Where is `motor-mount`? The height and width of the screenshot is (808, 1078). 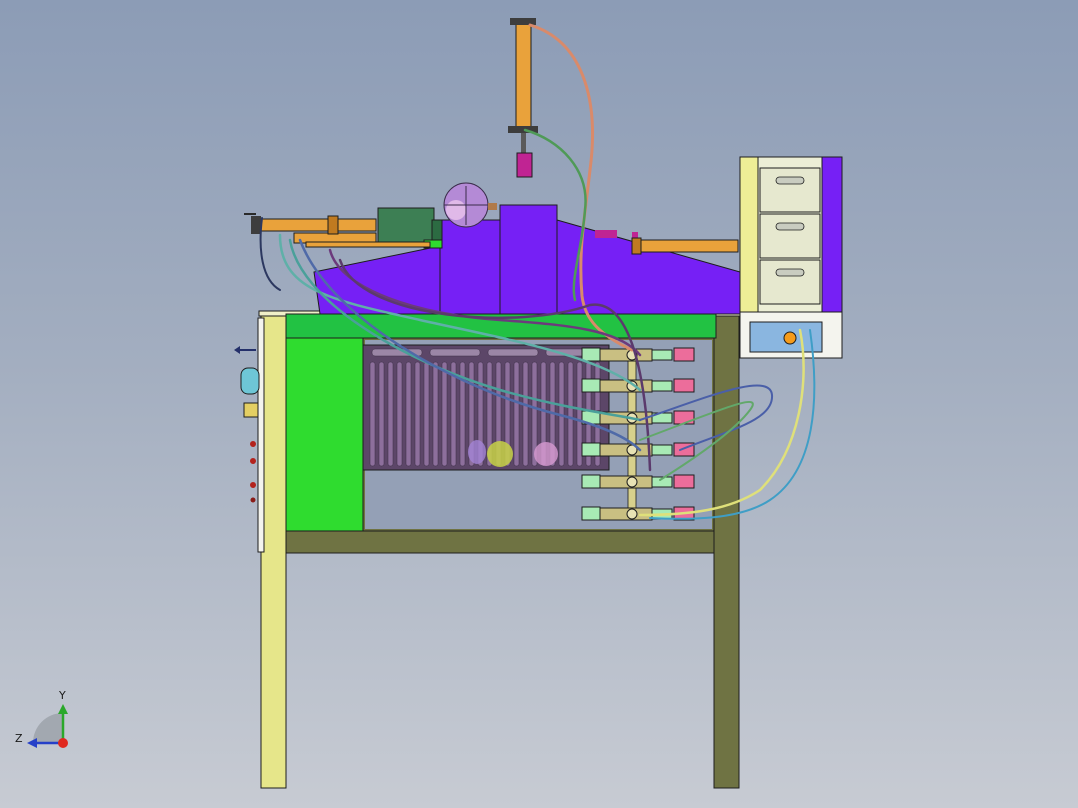
motor-mount is located at coordinates (437, 230).